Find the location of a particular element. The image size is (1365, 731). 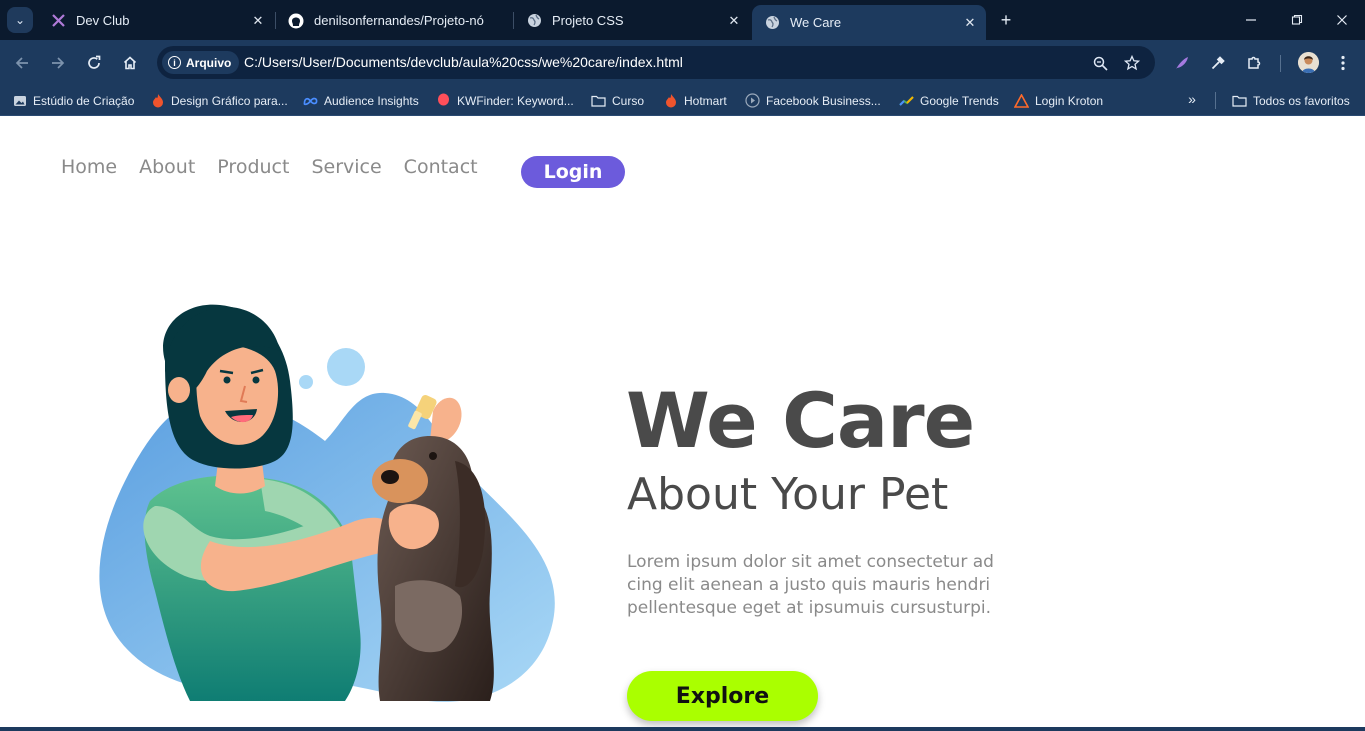

tab-title: We Care is located at coordinates (816, 22).